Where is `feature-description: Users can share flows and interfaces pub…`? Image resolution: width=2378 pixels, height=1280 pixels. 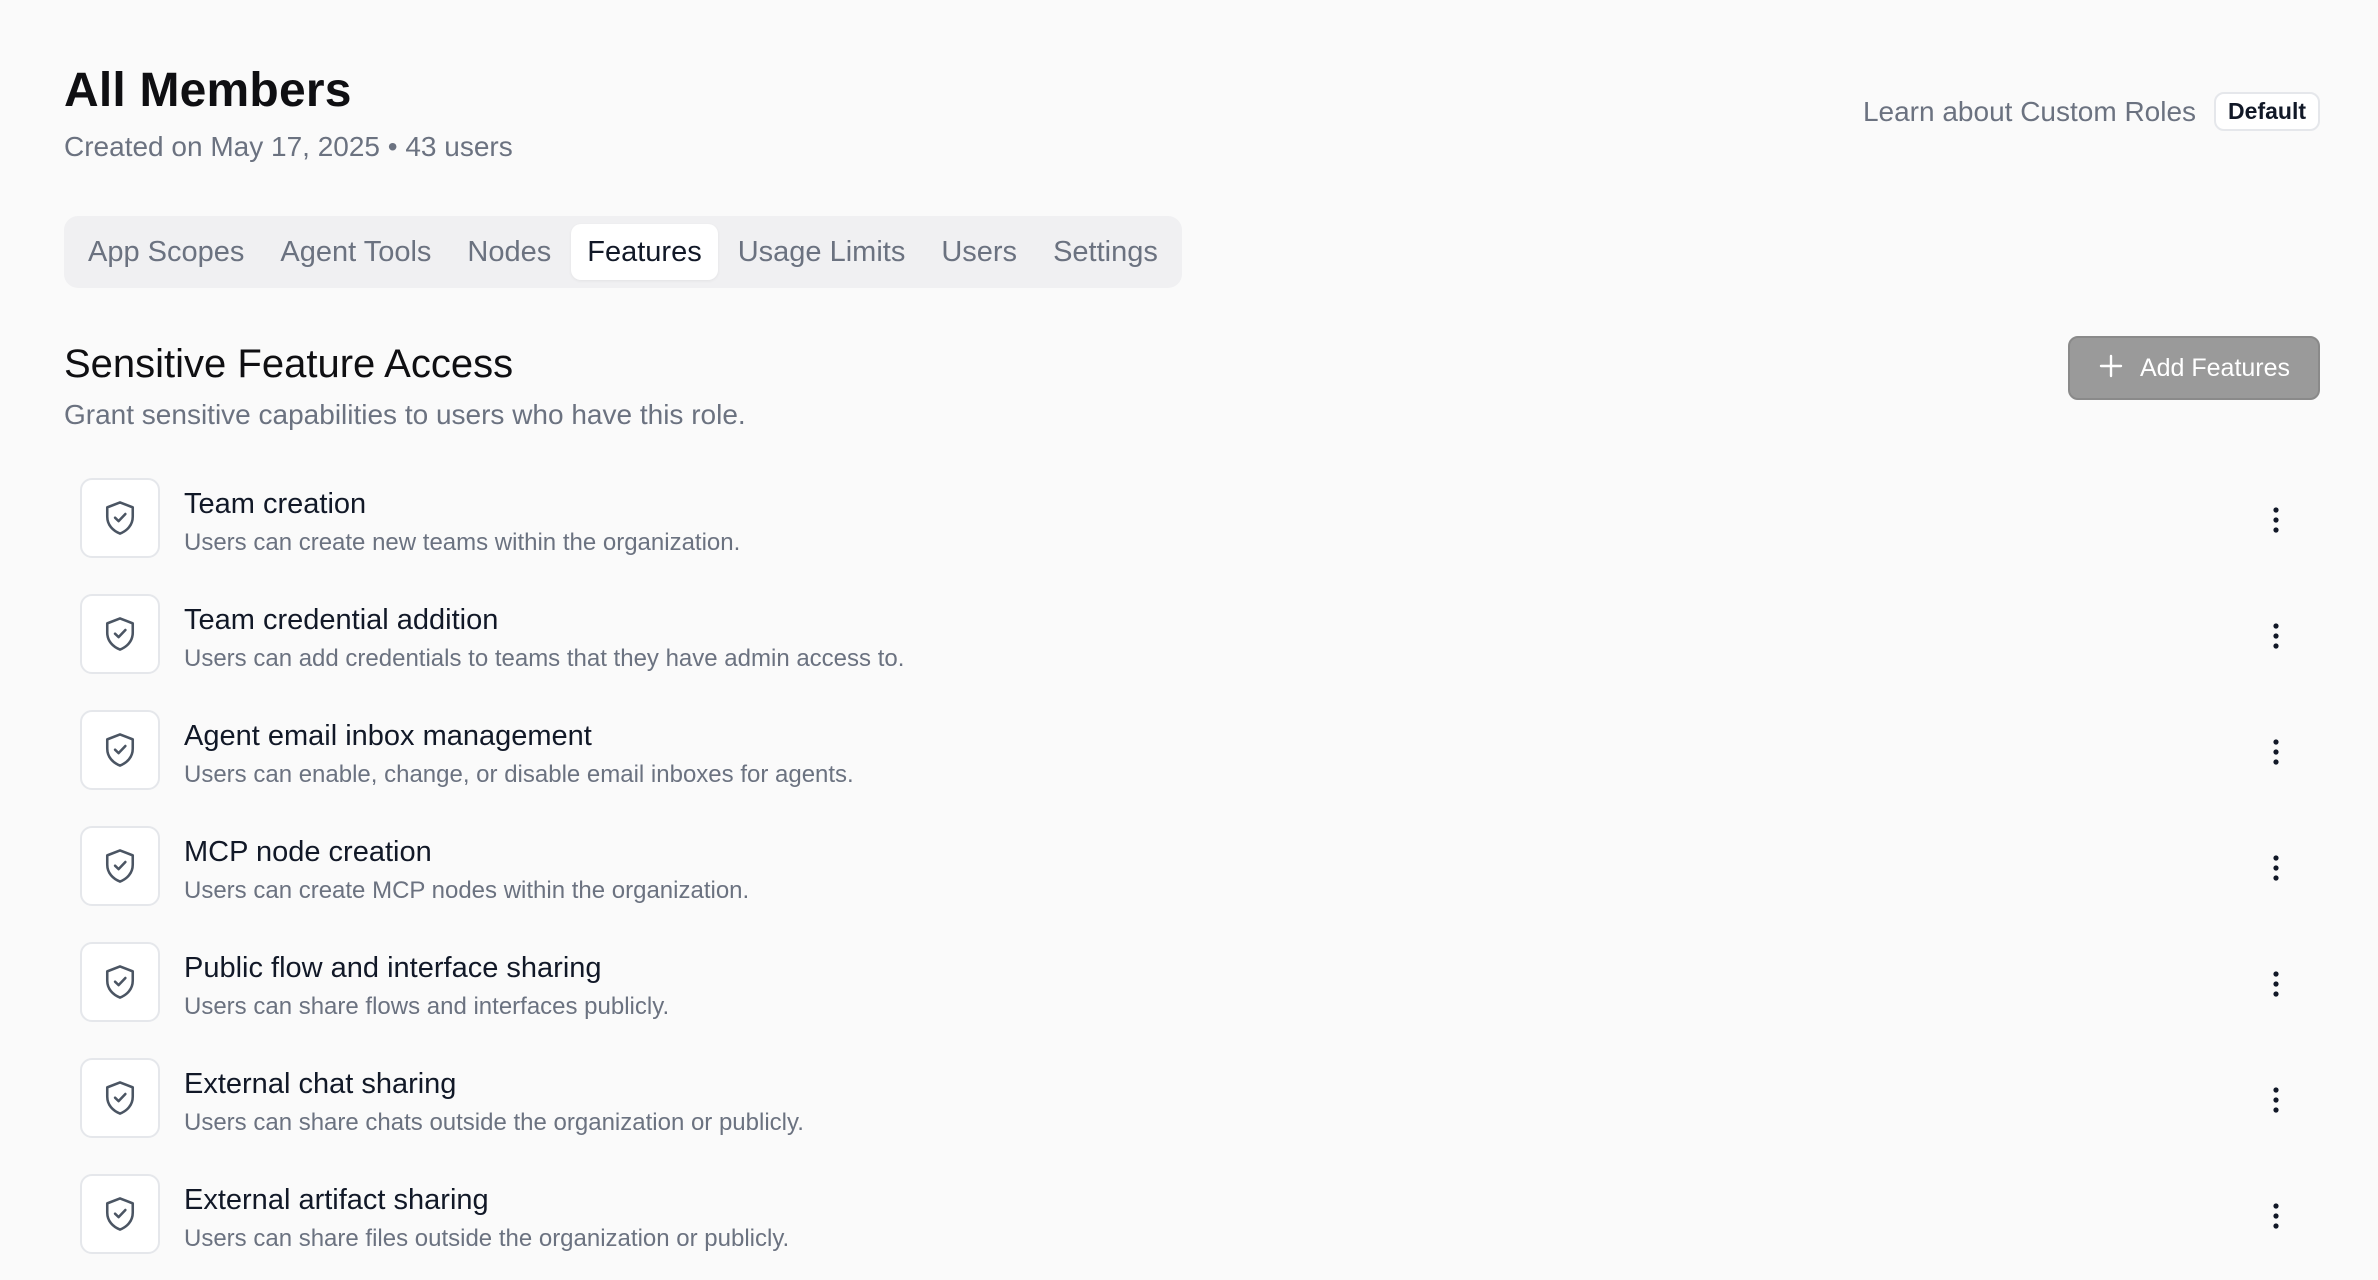 feature-description: Users can share flows and interfaces pub… is located at coordinates (427, 1006).